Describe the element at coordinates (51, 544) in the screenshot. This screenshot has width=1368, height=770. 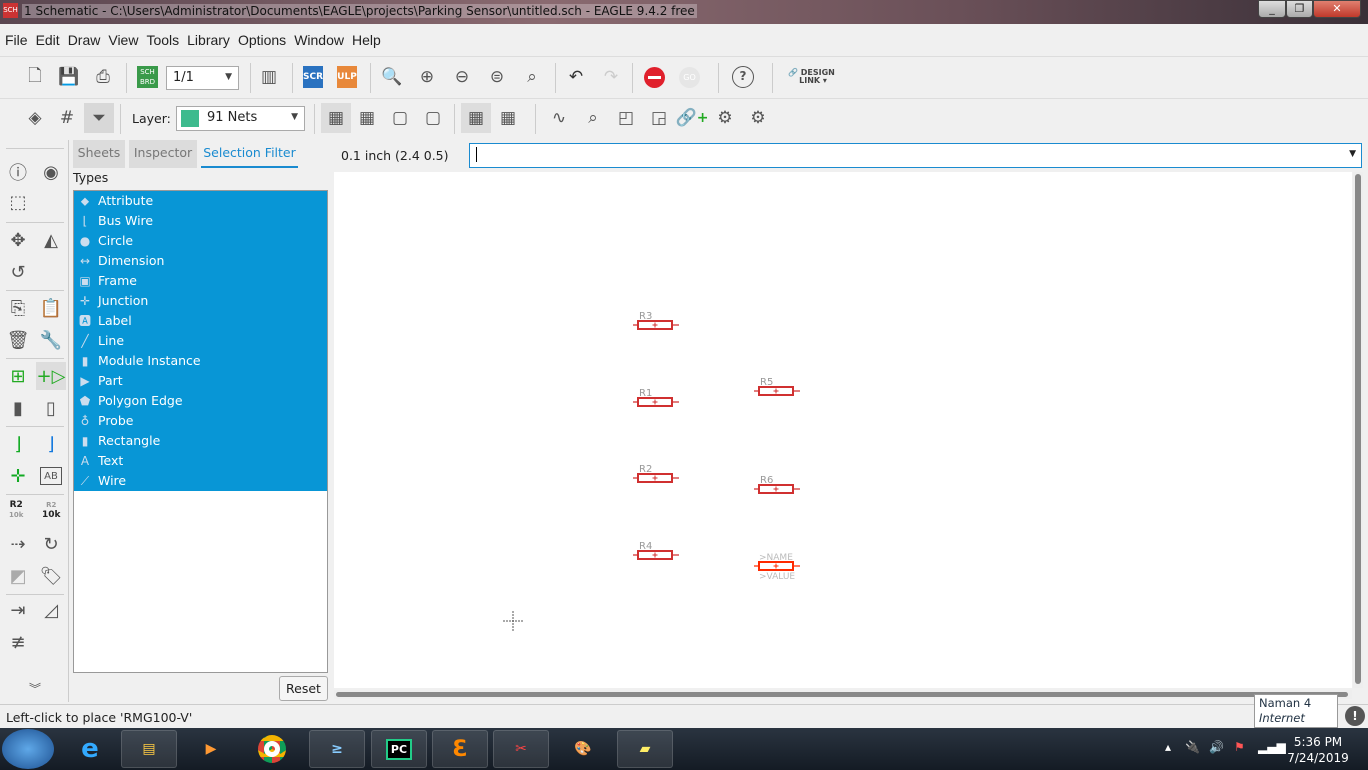
I see `gateswap-icon: ↻` at that location.